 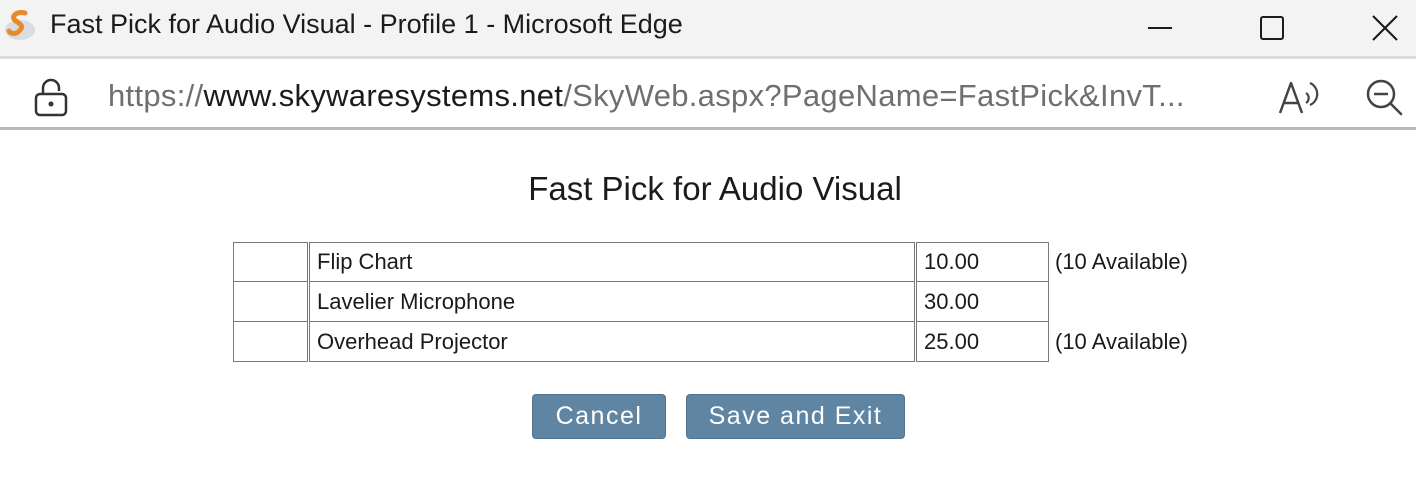 I want to click on zoom-out-icon, so click(x=1384, y=97).